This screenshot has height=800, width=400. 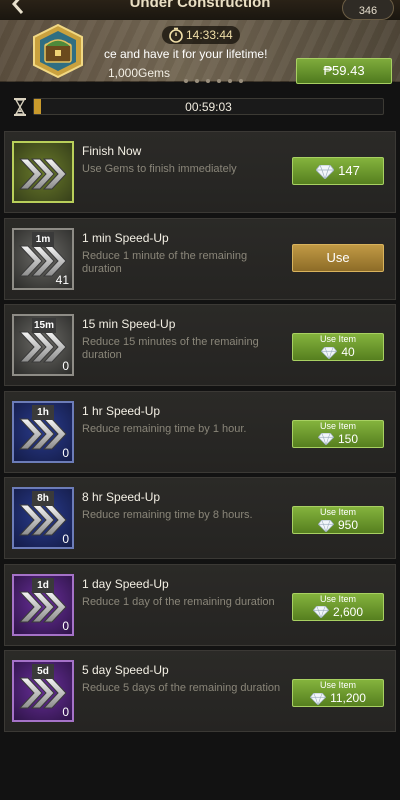 What do you see at coordinates (176, 35) in the screenshot?
I see `stopwatch-icon` at bounding box center [176, 35].